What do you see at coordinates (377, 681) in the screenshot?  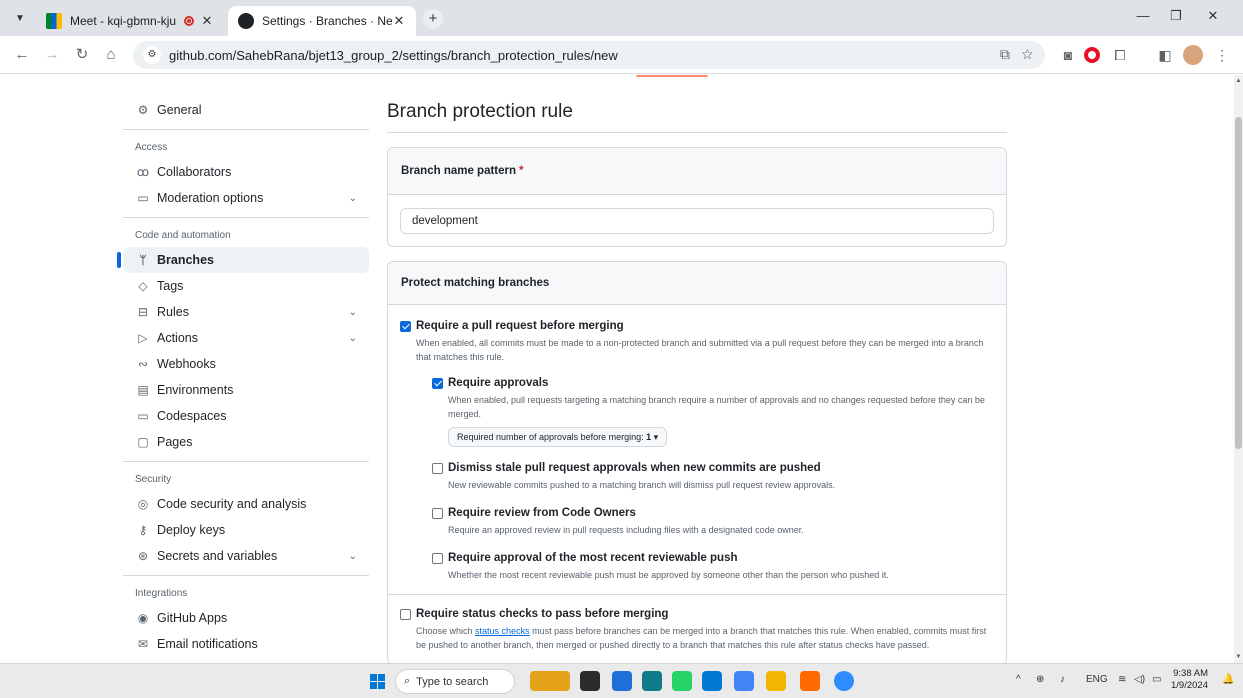 I see `windows-start-icon` at bounding box center [377, 681].